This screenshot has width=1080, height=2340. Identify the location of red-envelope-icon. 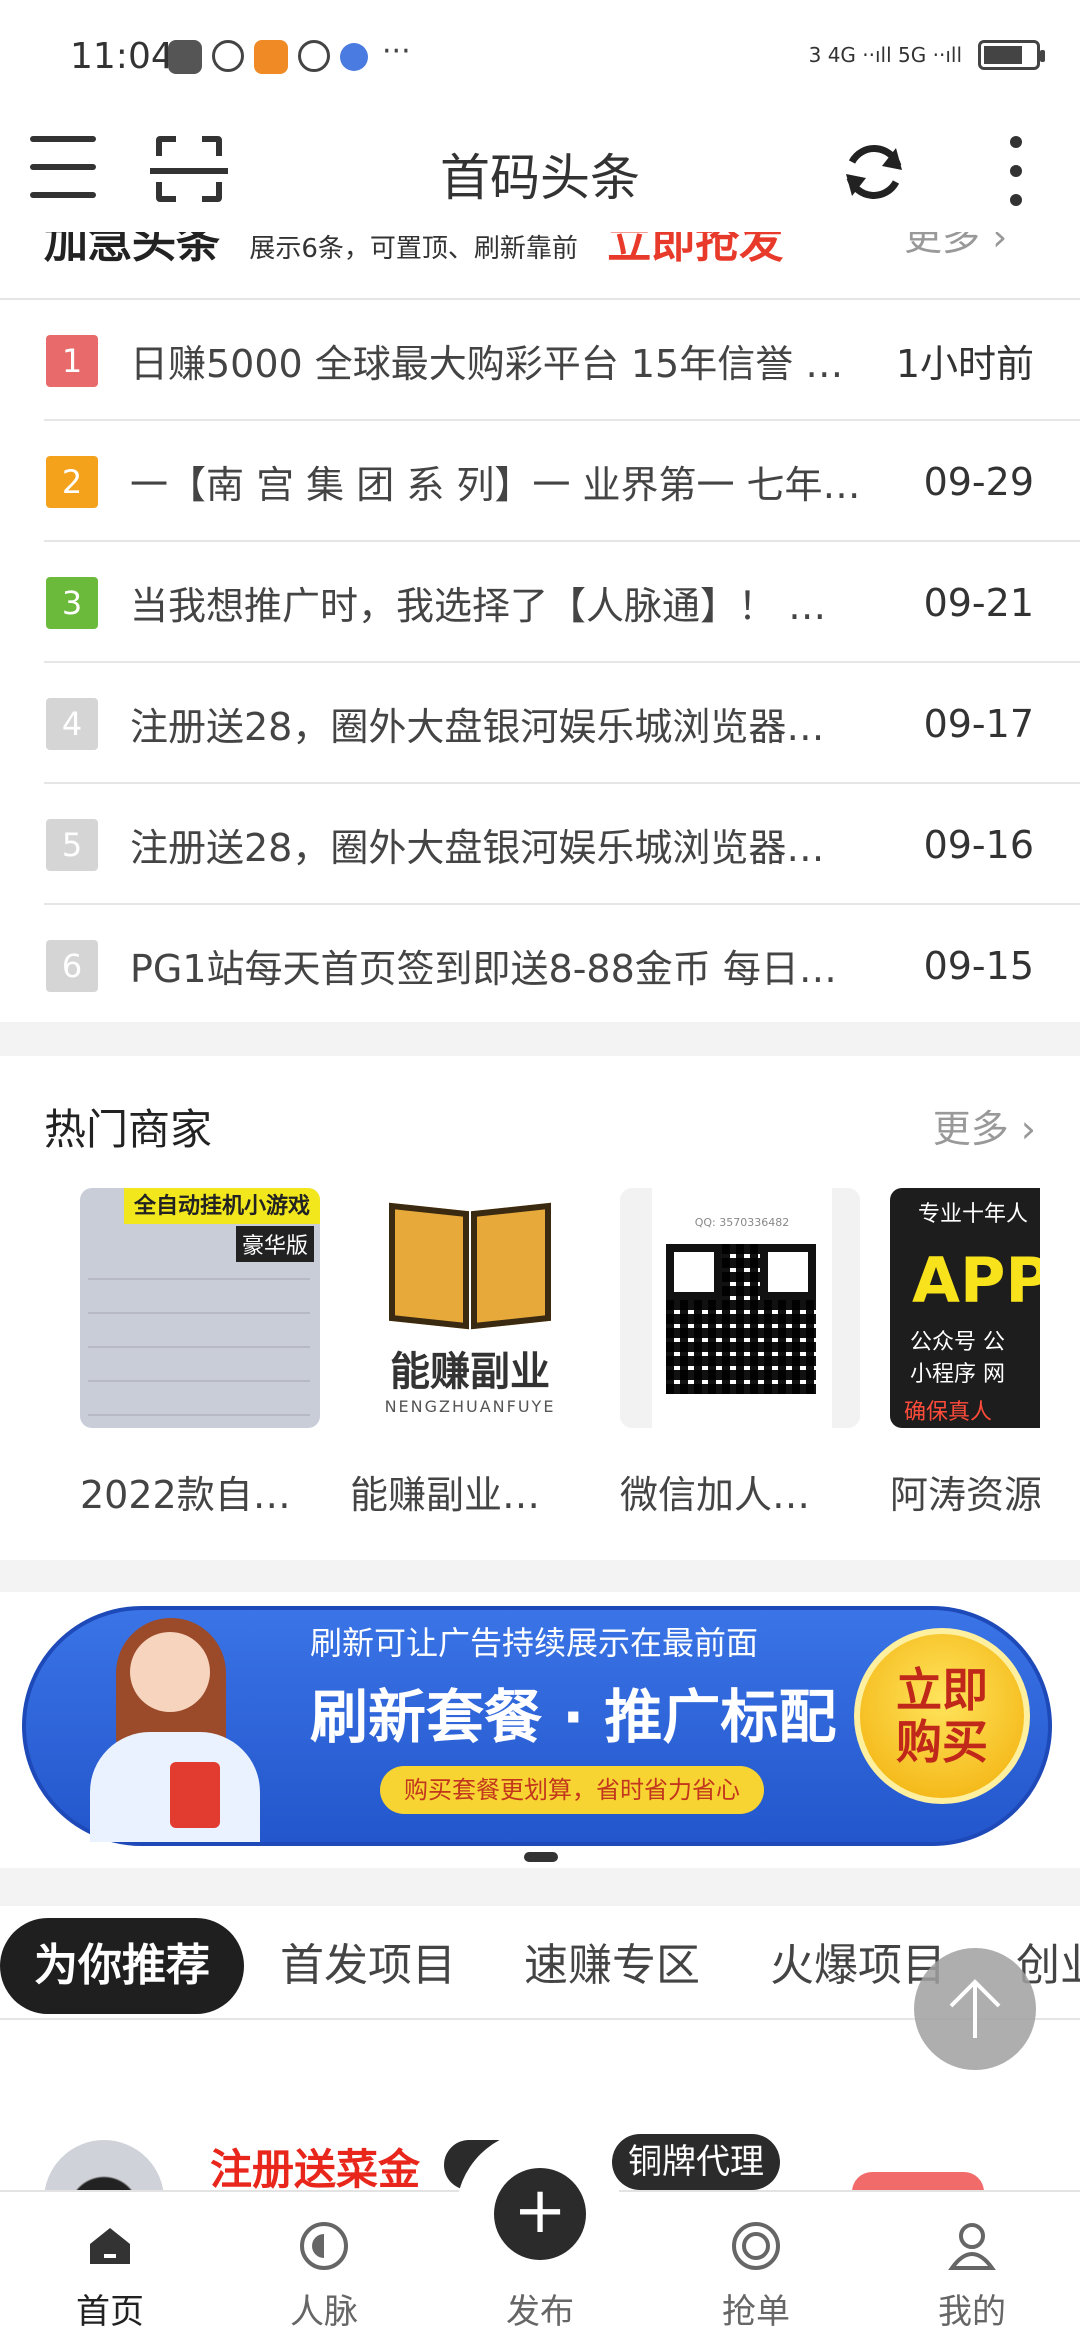
(195, 1795).